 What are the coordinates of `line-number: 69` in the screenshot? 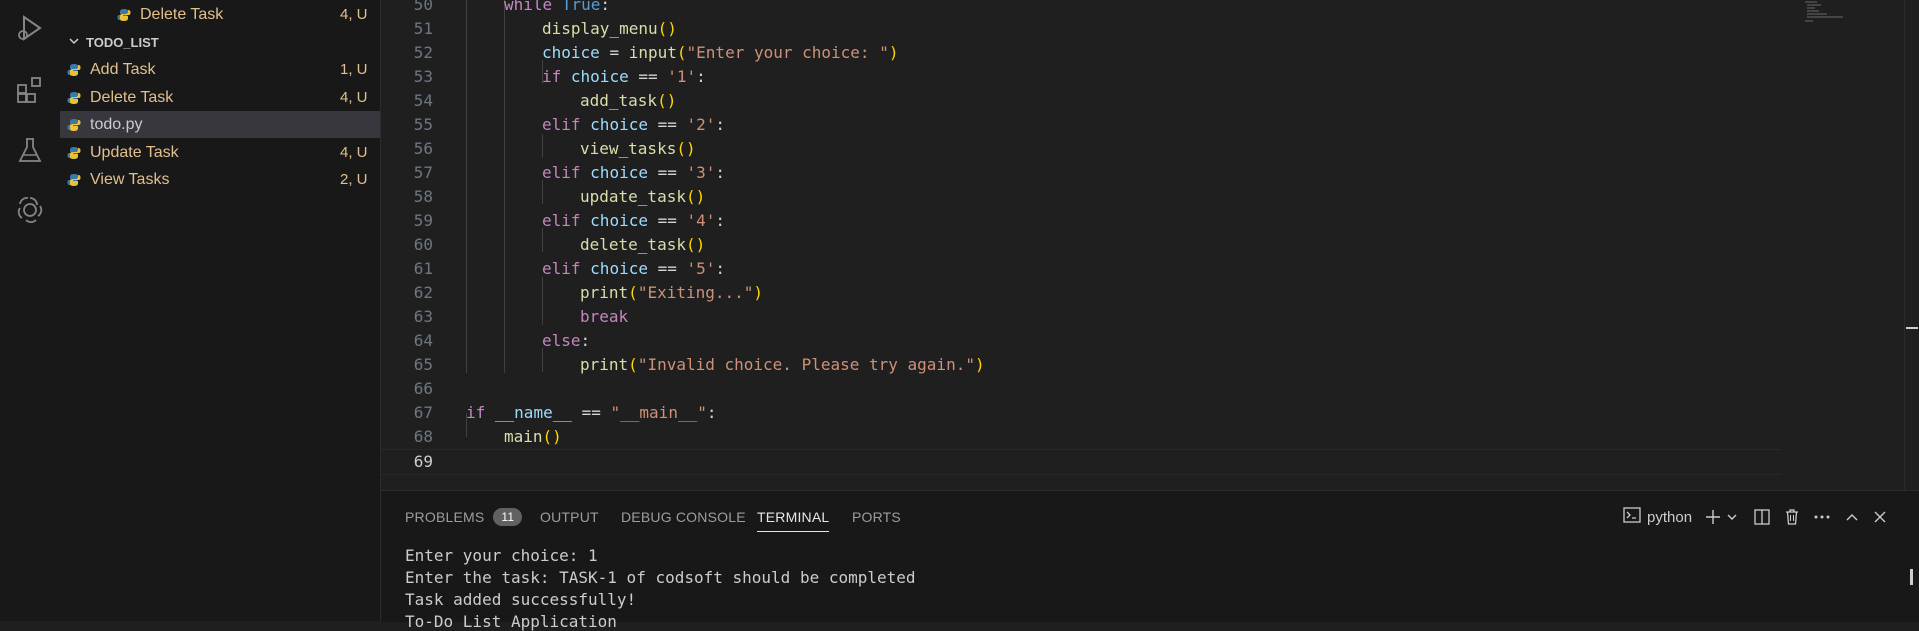 It's located at (423, 461).